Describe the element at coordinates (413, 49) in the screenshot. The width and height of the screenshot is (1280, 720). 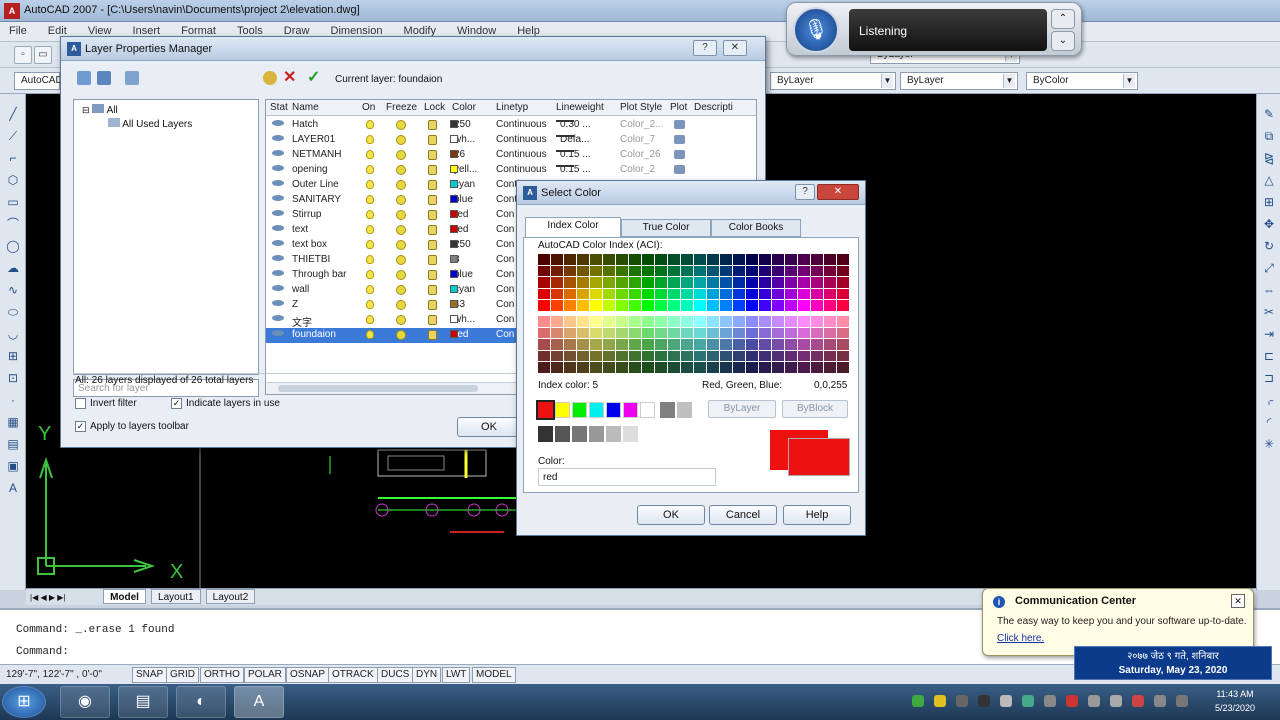
I see `lpm-title-bar: A Layer Properties Manager ? ✕` at that location.